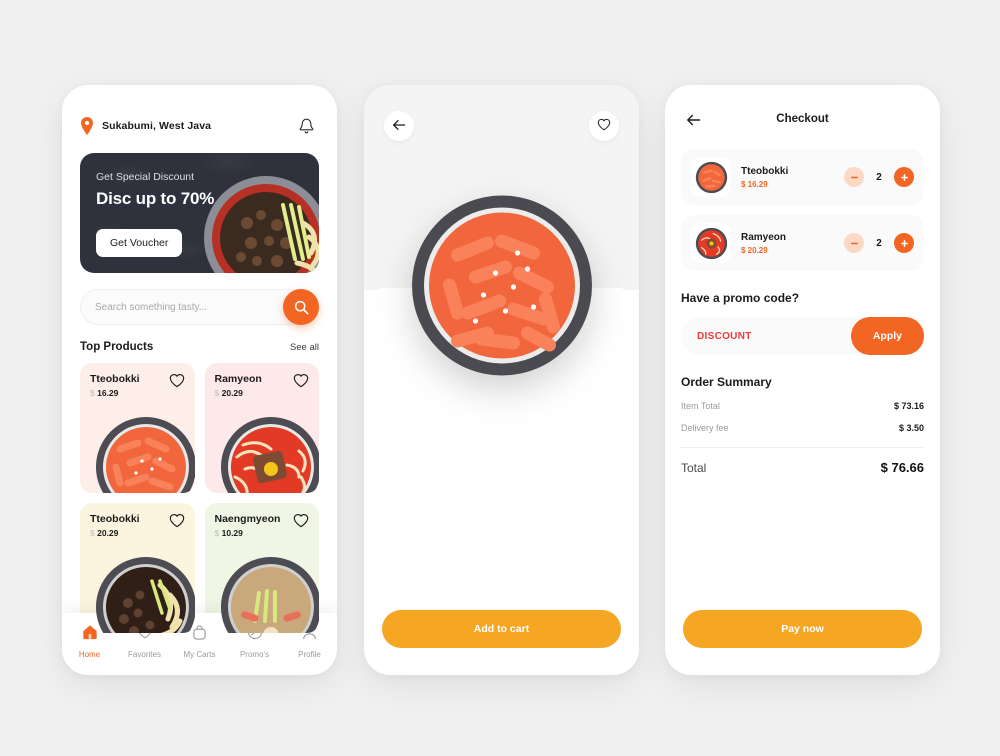 This screenshot has height=756, width=1000. I want to click on location-pin-icon, so click(87, 126).